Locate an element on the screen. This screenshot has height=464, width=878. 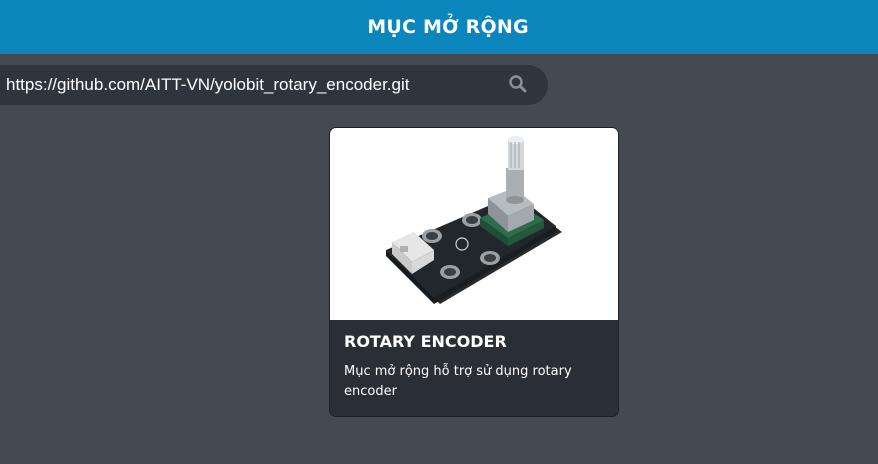
extension-image is located at coordinates (474, 224).